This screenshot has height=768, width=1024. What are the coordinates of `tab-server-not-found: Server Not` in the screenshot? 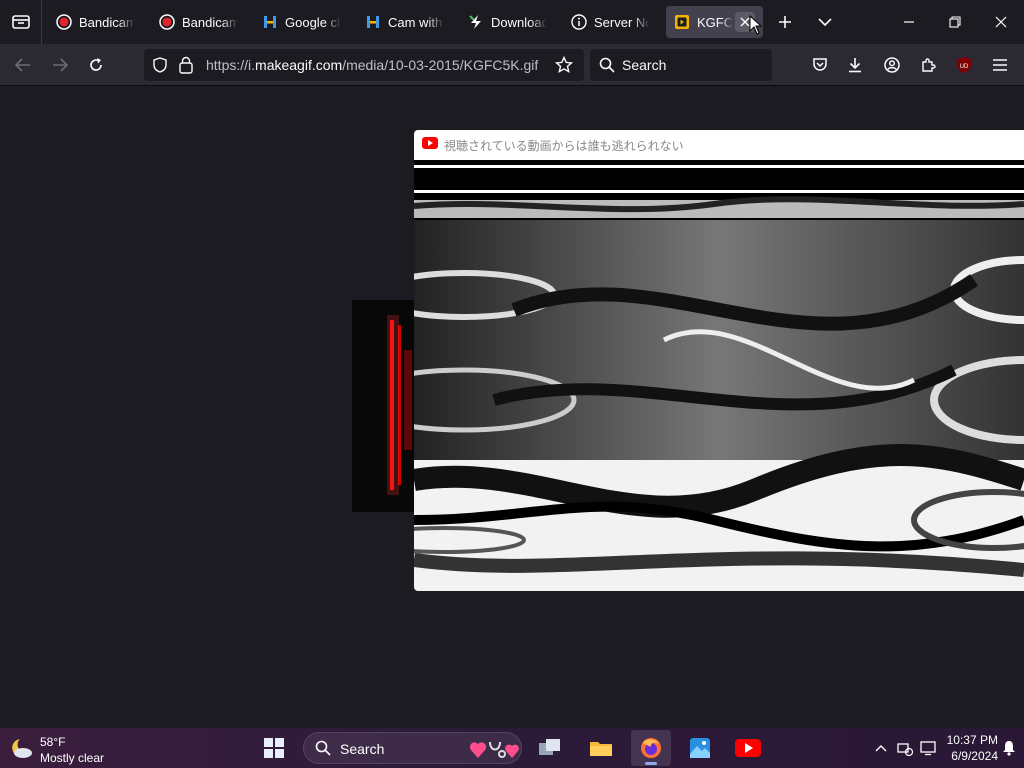 It's located at (613, 22).